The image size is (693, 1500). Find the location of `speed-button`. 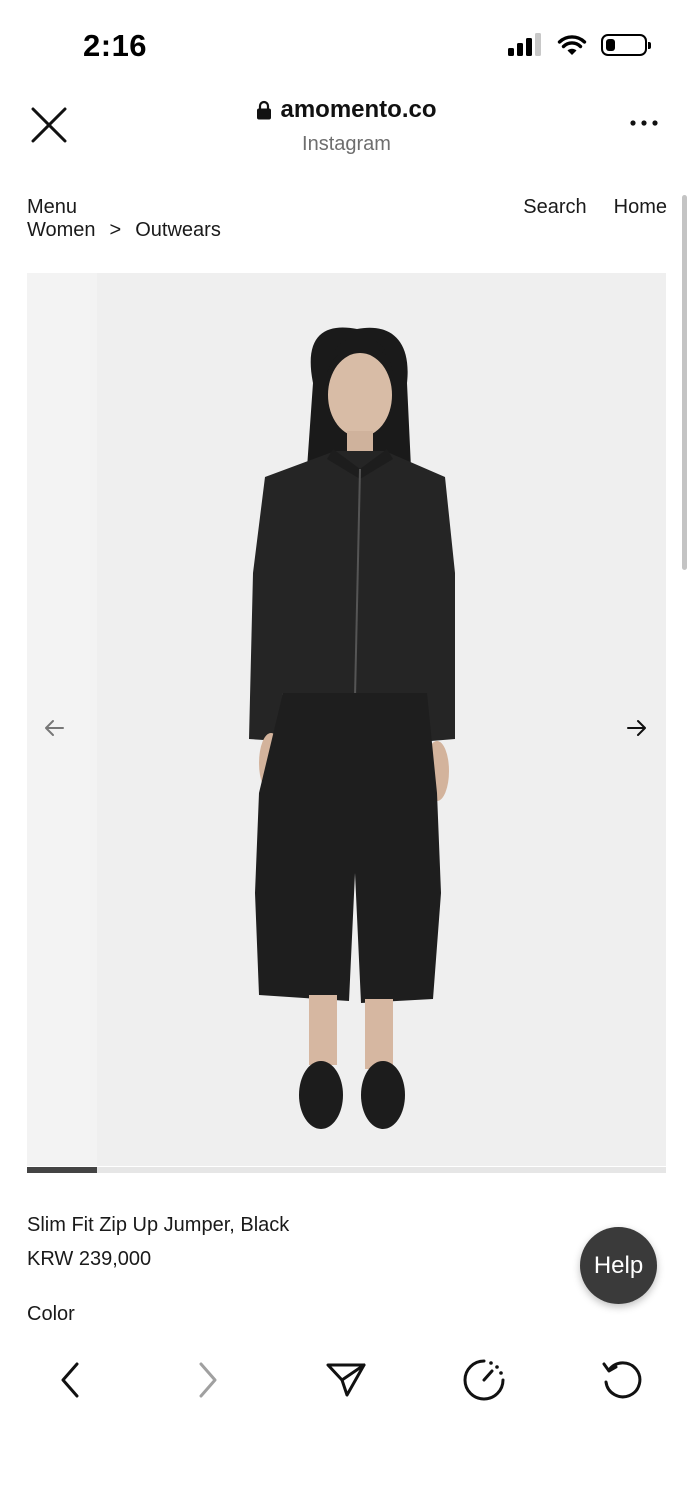

speed-button is located at coordinates (484, 1380).